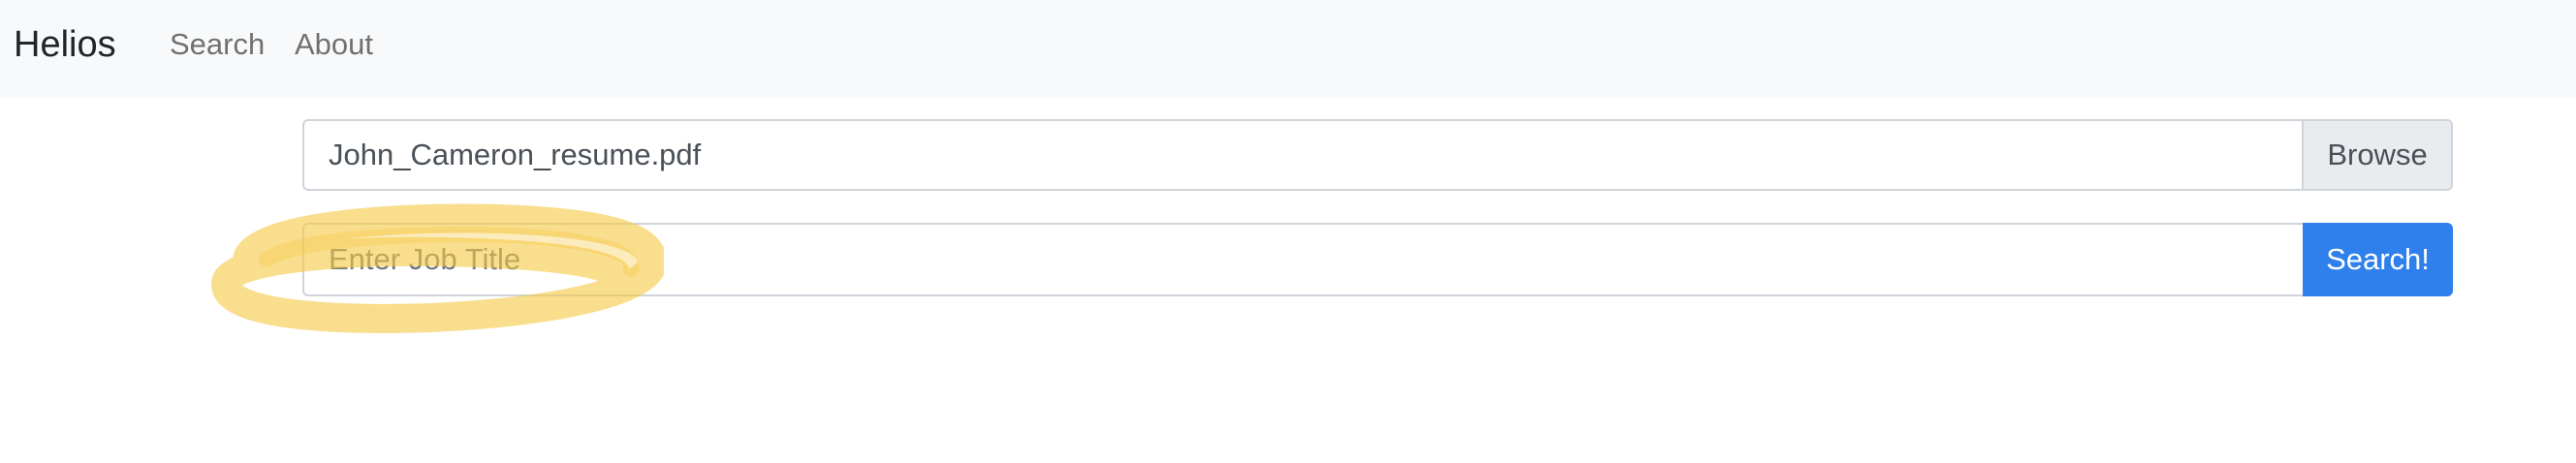 The width and height of the screenshot is (2576, 463). Describe the element at coordinates (2376, 155) in the screenshot. I see `browse-button: Browse` at that location.